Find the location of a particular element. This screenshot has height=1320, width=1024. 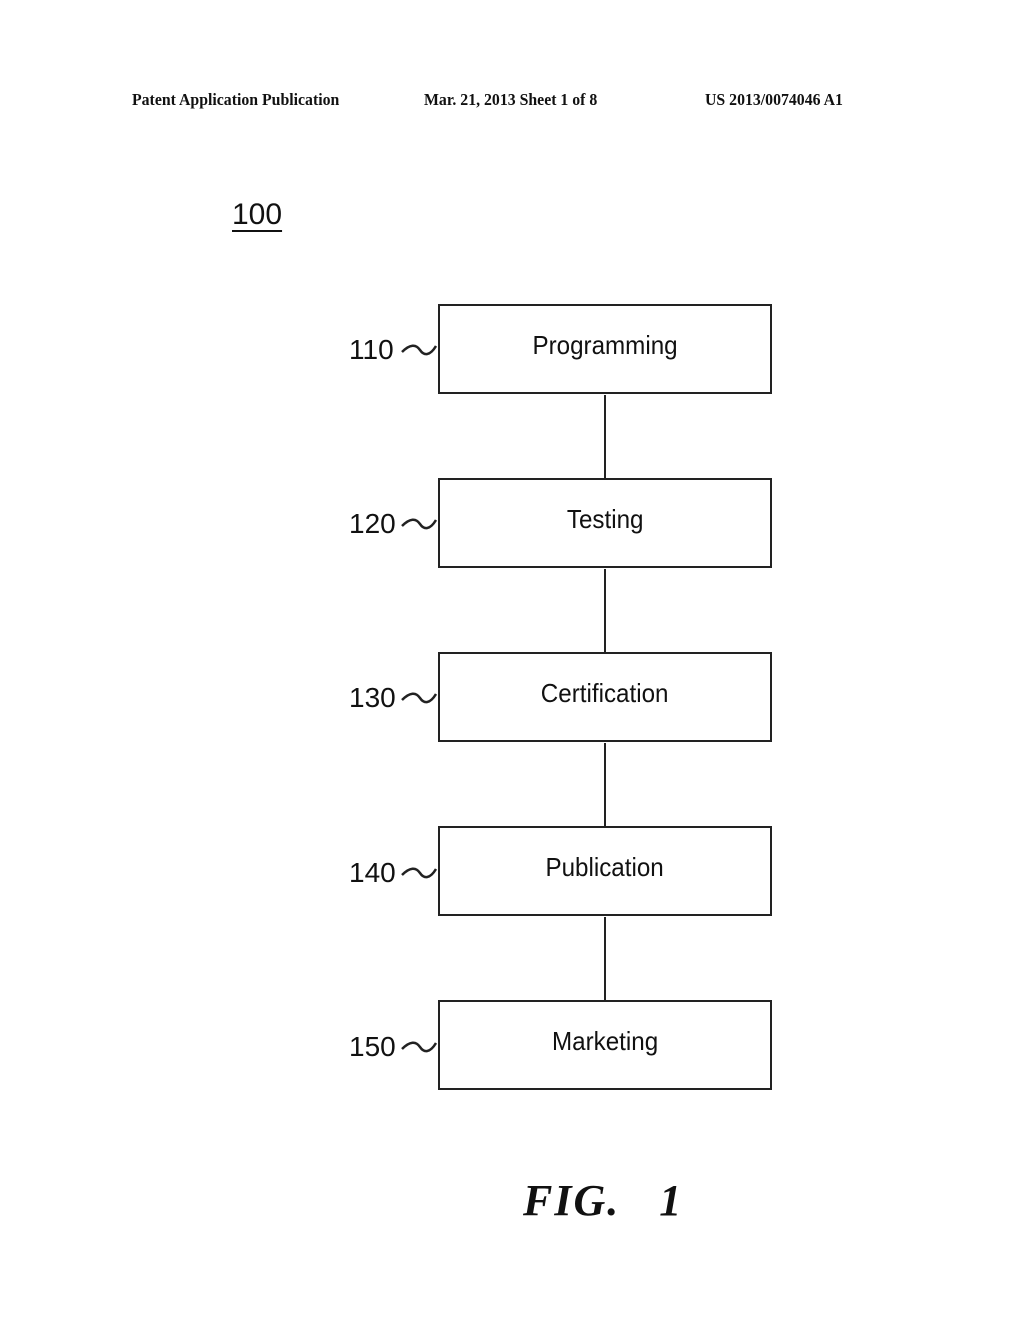

date-sheet: Mar. 21, 2013 Sheet 1 of 8 is located at coordinates (511, 99).